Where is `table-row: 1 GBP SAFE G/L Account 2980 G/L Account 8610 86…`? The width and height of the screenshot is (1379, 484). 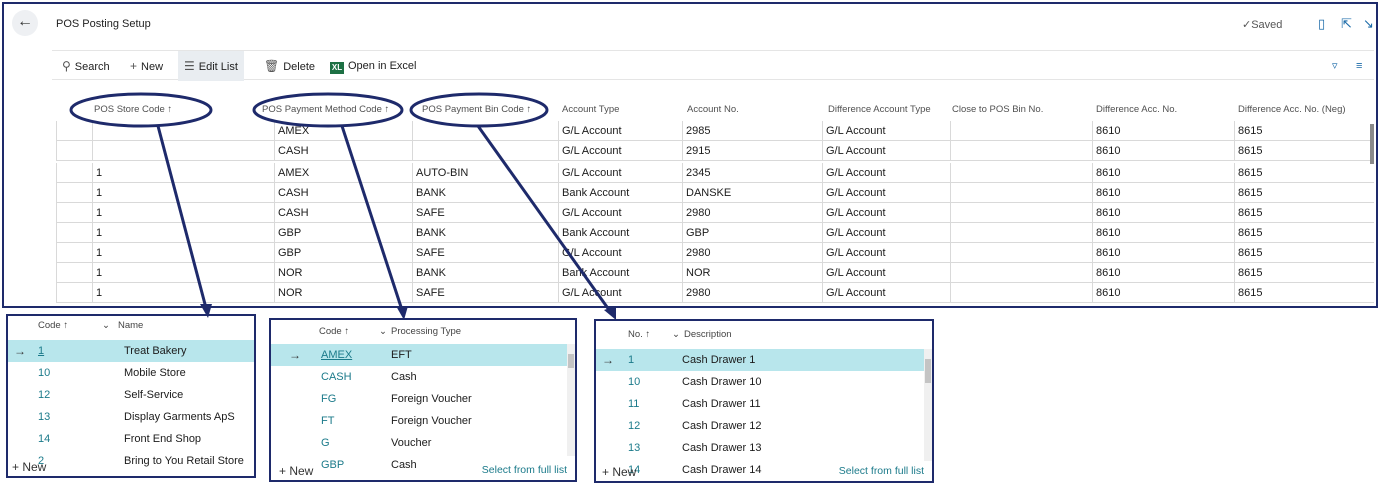
table-row: 1 GBP SAFE G/L Account 2980 G/L Account 8610 86… is located at coordinates (715, 253).